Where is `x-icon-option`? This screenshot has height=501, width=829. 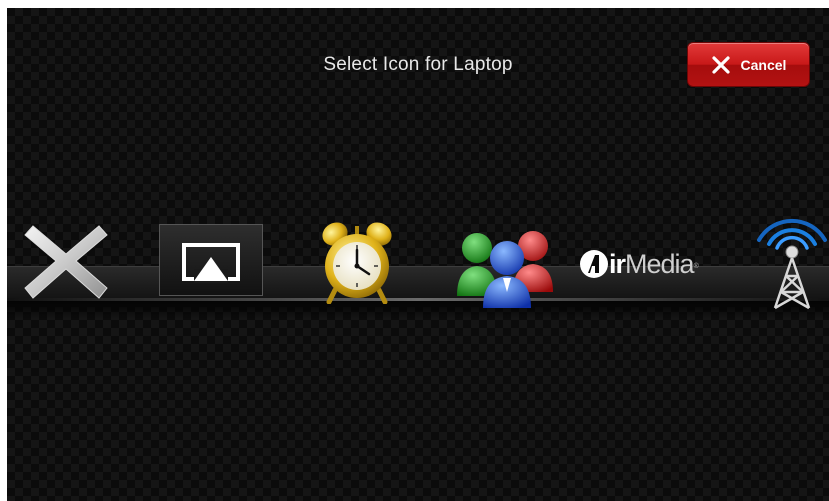
x-icon-option is located at coordinates (66, 261).